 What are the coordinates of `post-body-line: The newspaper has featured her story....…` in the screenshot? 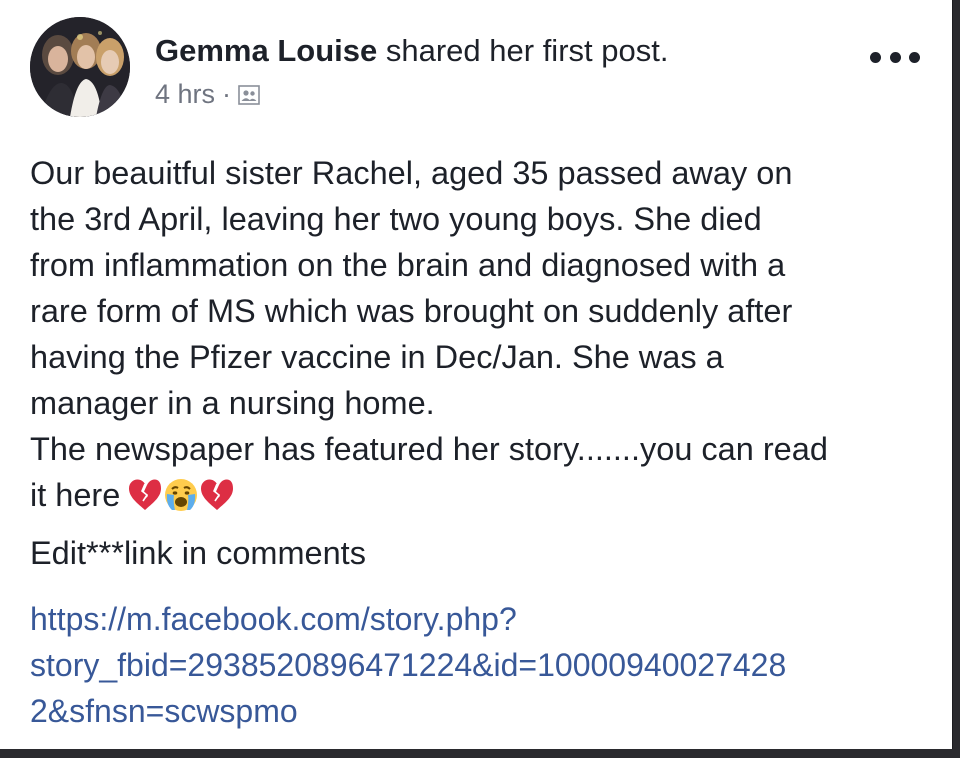 It's located at (429, 449).